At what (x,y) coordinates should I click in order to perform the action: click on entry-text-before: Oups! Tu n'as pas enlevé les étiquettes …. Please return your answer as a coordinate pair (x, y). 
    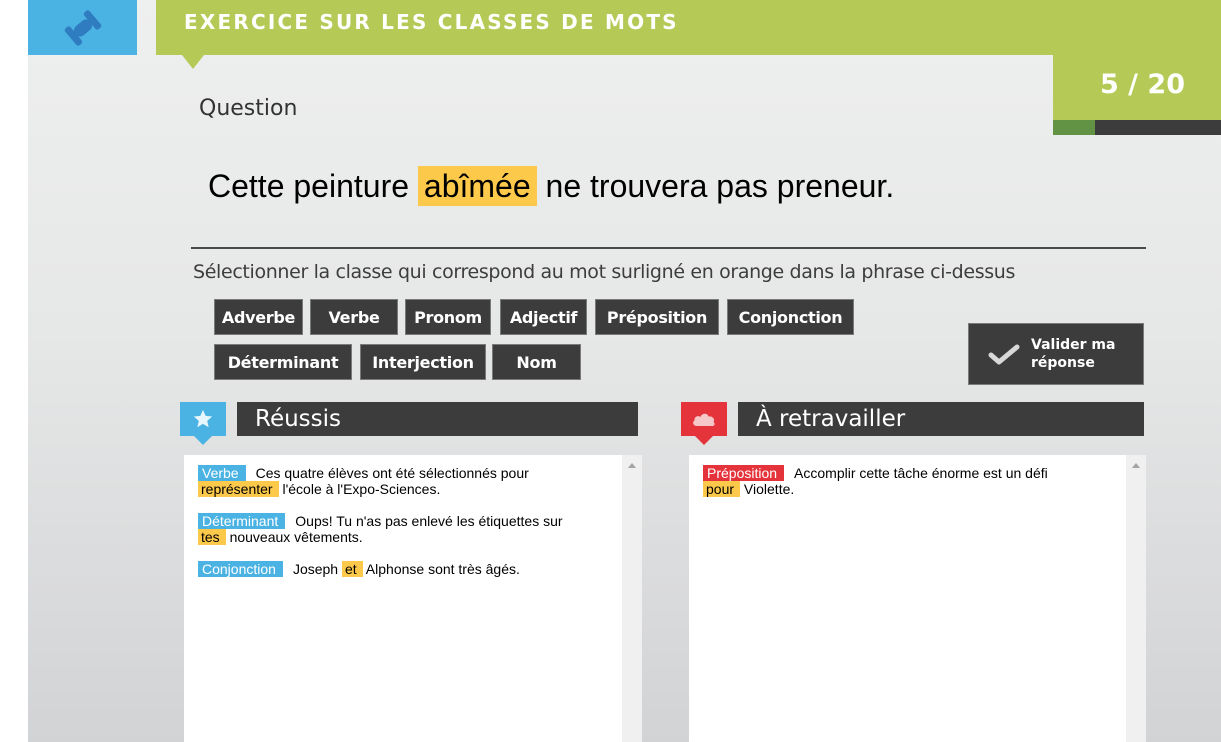
    Looking at the image, I should click on (429, 521).